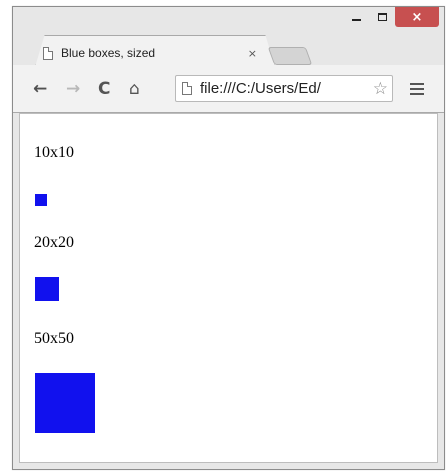  What do you see at coordinates (48, 53) in the screenshot?
I see `page-icon` at bounding box center [48, 53].